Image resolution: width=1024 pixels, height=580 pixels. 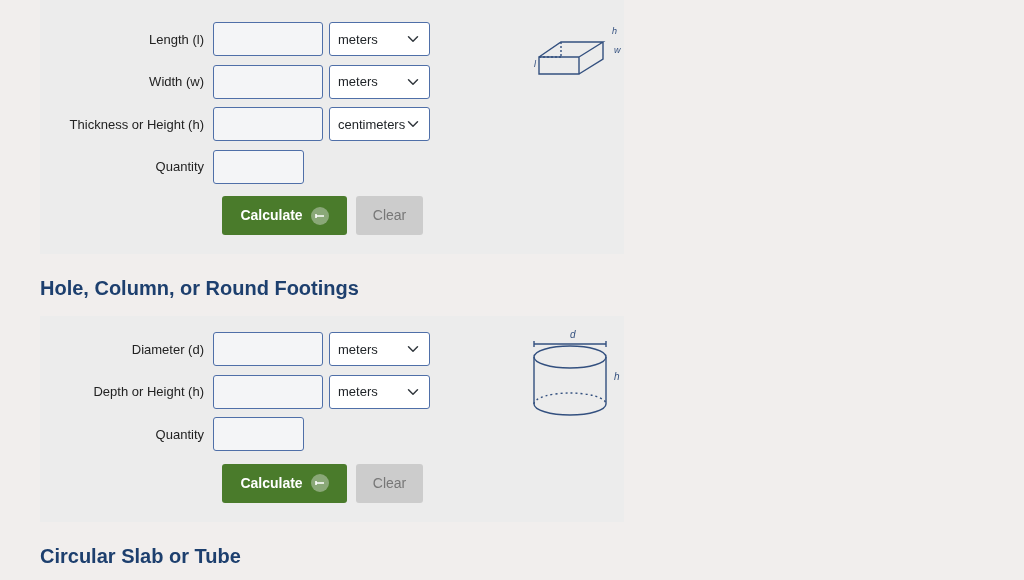 I want to click on box-drawing, so click(x=572, y=58).